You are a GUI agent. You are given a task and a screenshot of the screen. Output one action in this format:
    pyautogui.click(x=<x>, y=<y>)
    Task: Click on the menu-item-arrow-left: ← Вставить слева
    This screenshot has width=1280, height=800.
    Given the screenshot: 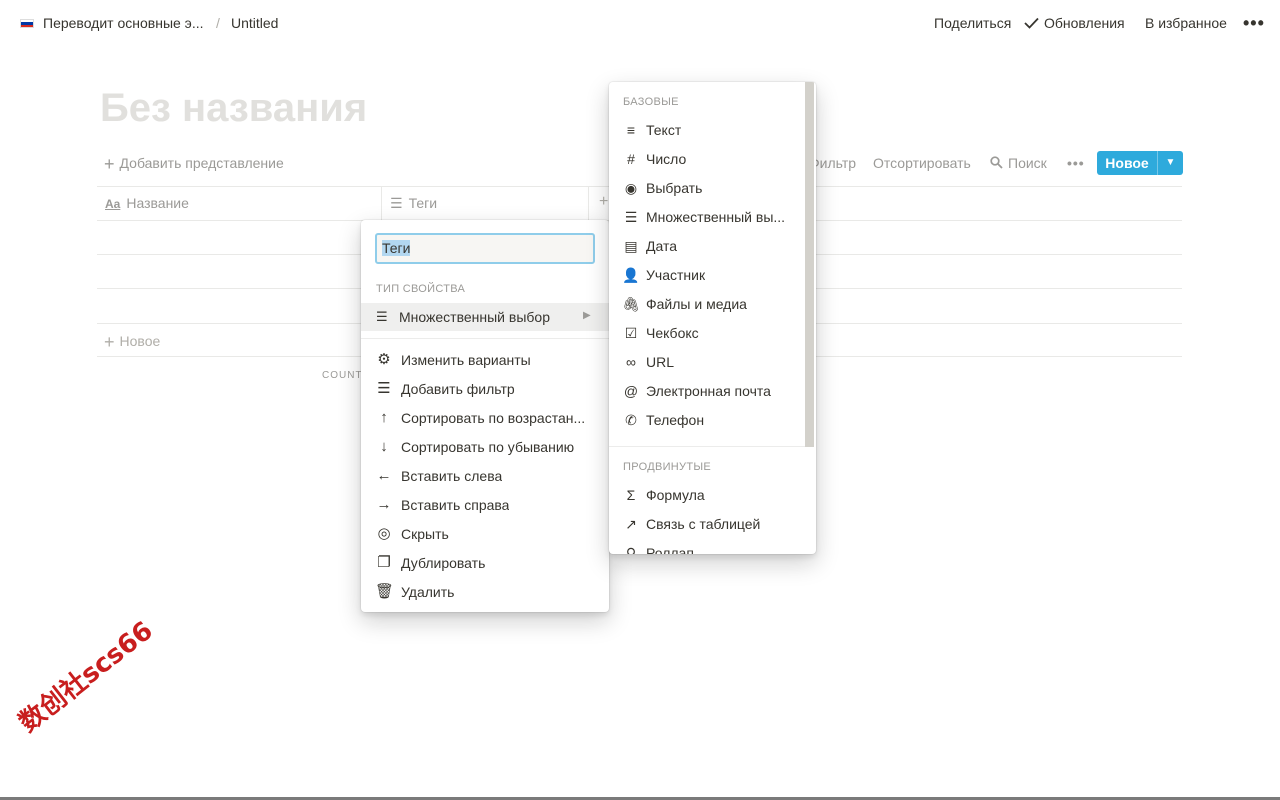 What is the action you would take?
    pyautogui.click(x=485, y=476)
    